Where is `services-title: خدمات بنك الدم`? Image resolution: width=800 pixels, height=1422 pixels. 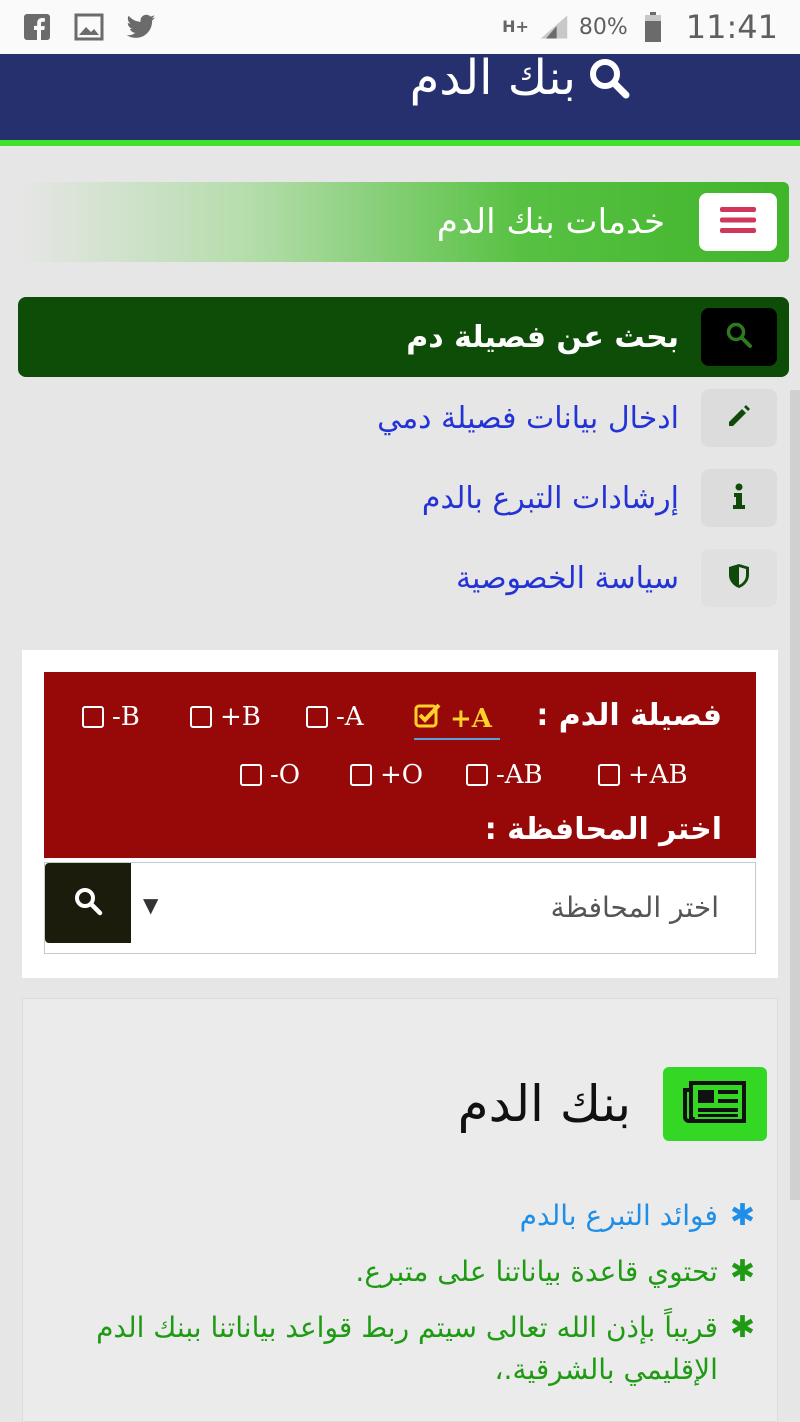
services-title: خدمات بنك الدم is located at coordinates (550, 222).